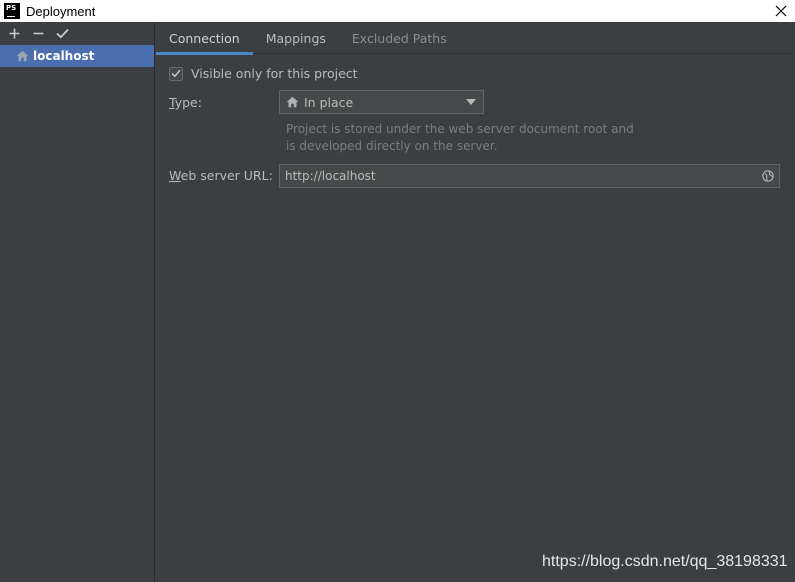 The width and height of the screenshot is (795, 582). I want to click on servers-toolbar, so click(77, 33).